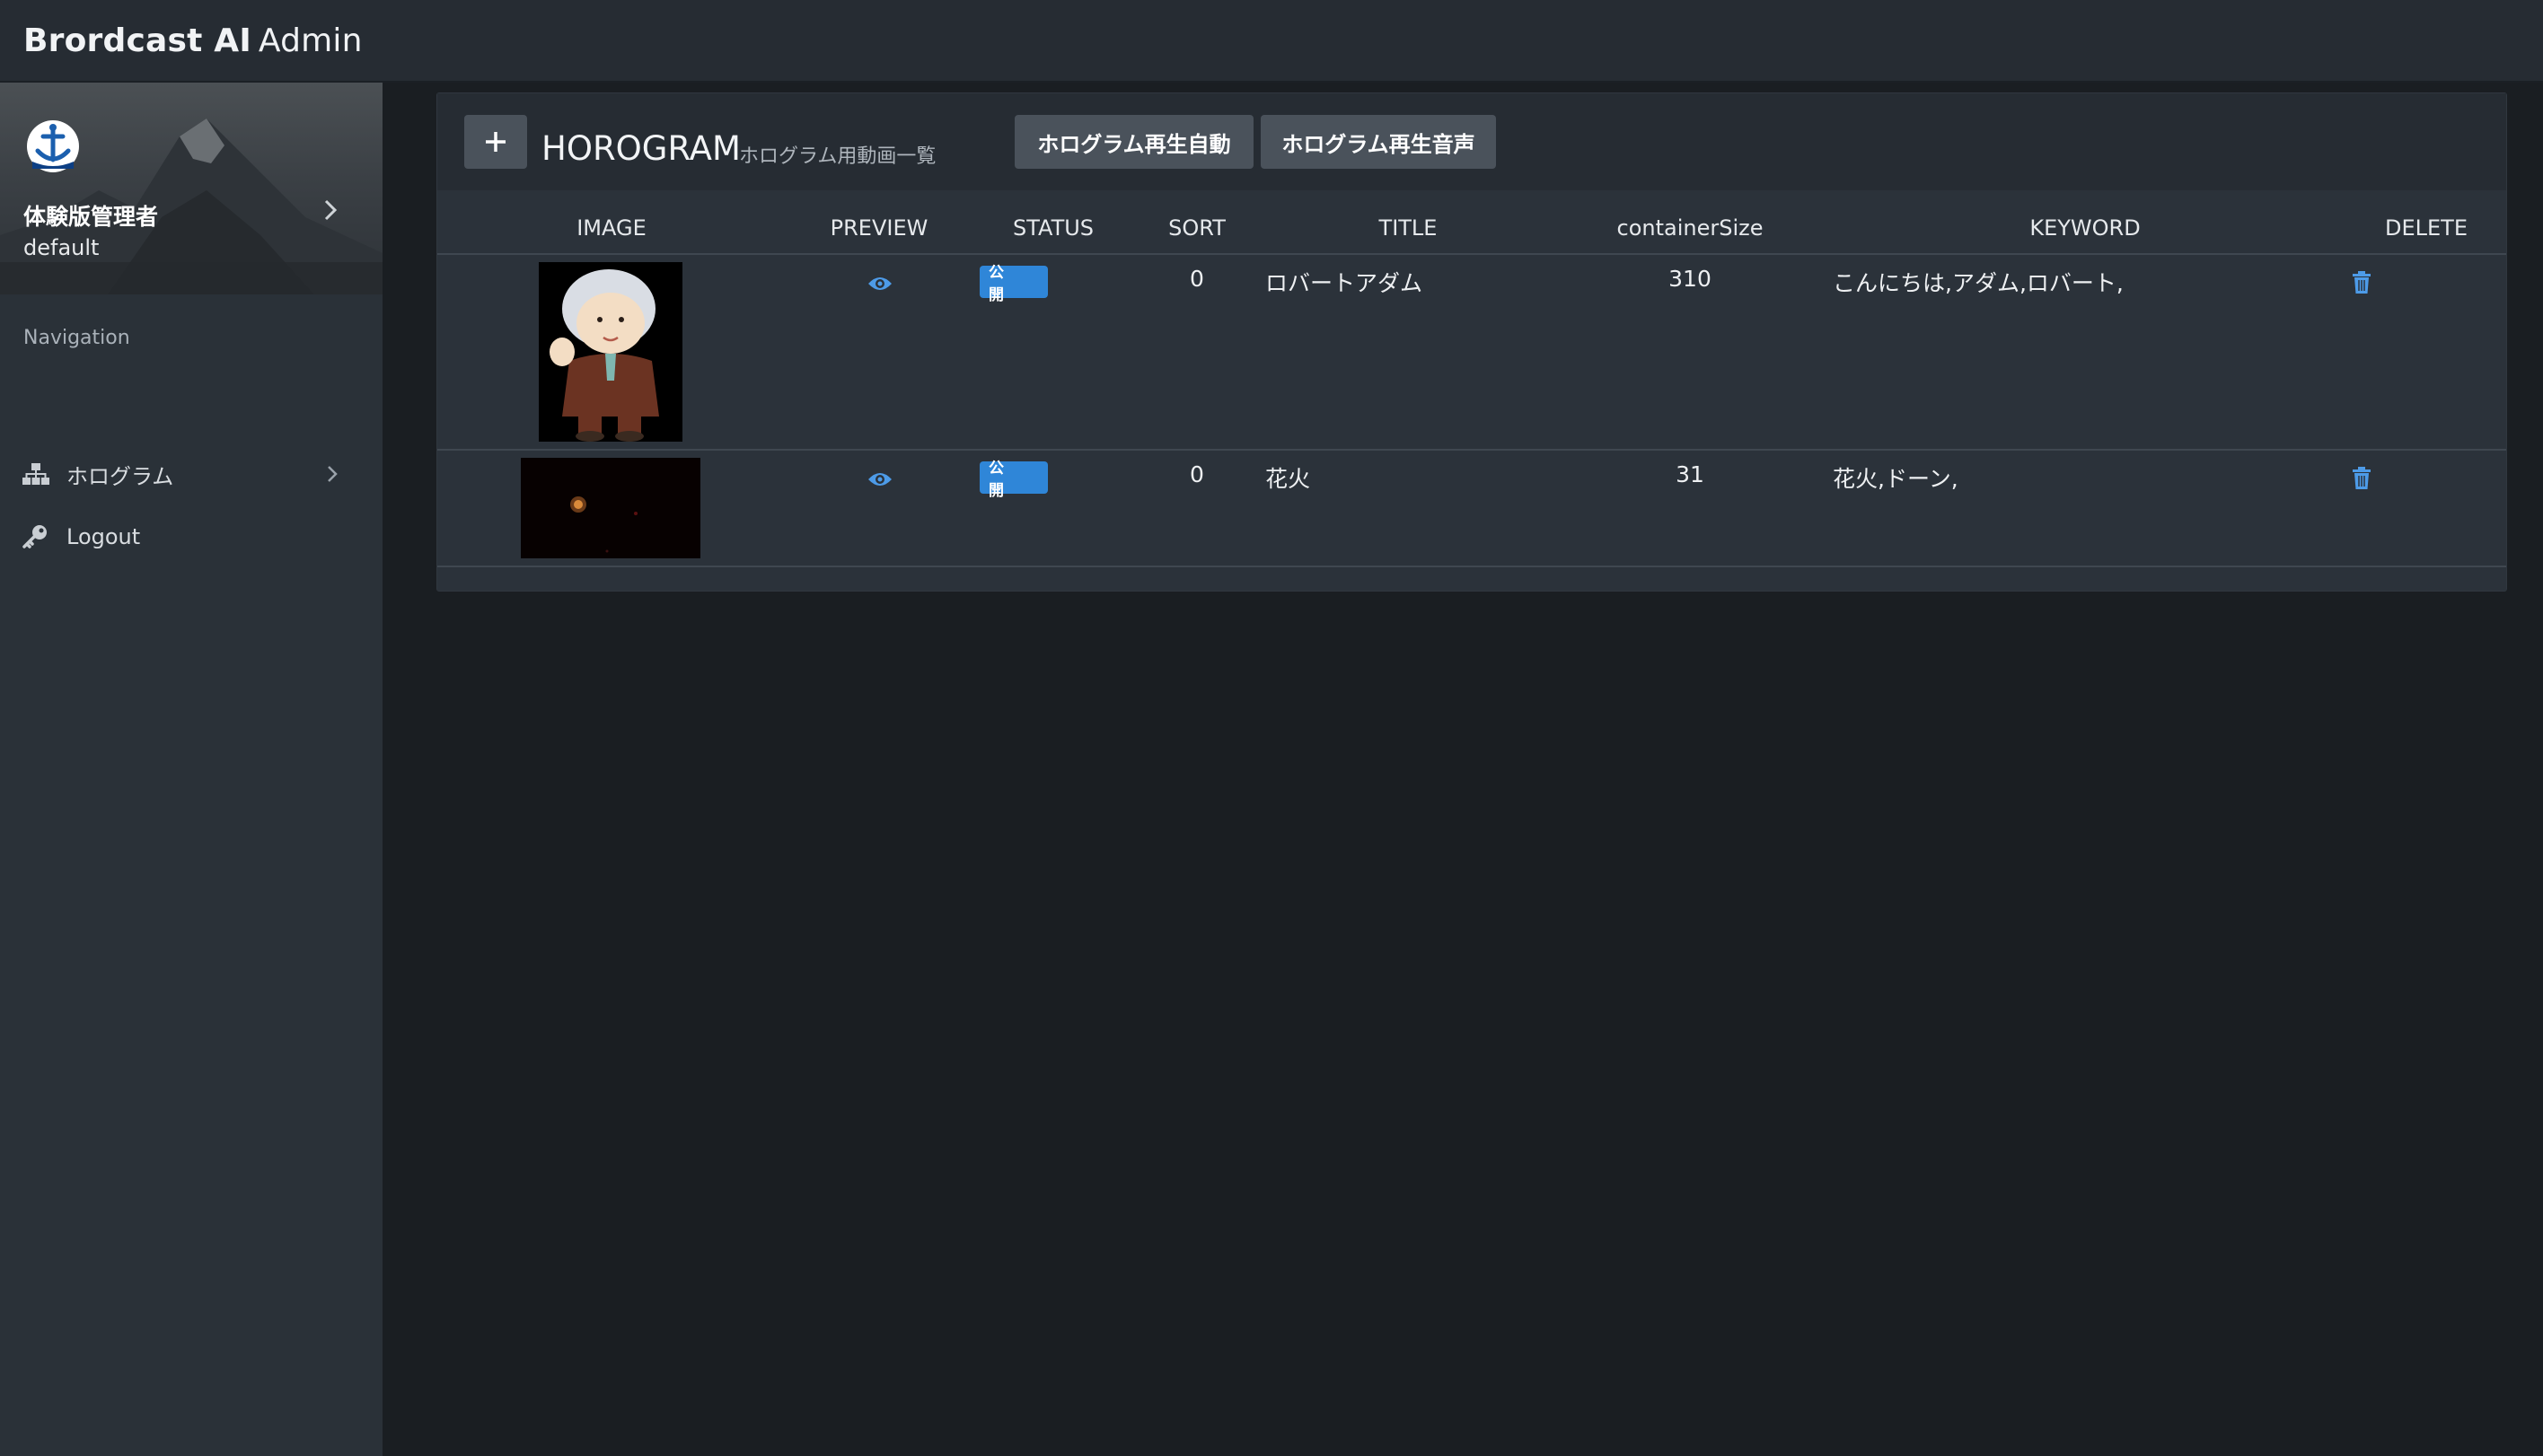 This screenshot has height=1456, width=2543. I want to click on brand-suffix: Admin, so click(310, 41).